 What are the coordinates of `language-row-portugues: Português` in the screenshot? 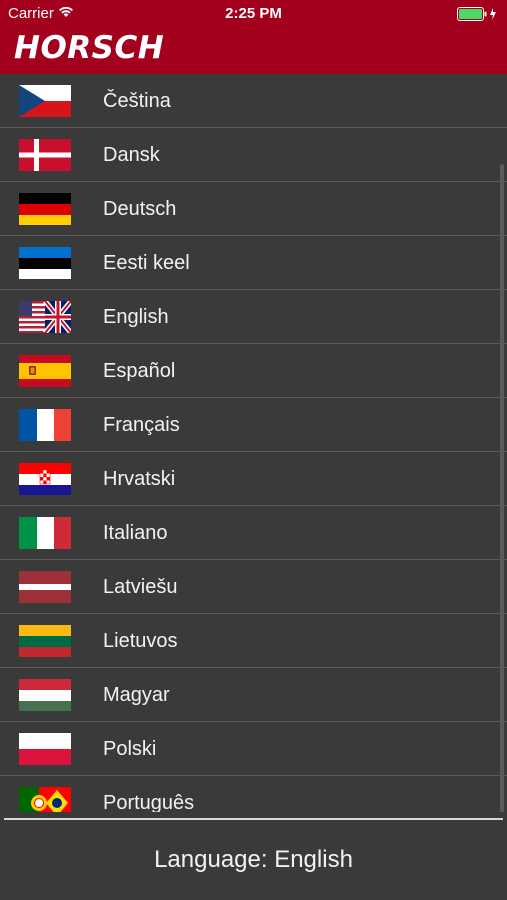 It's located at (253, 794).